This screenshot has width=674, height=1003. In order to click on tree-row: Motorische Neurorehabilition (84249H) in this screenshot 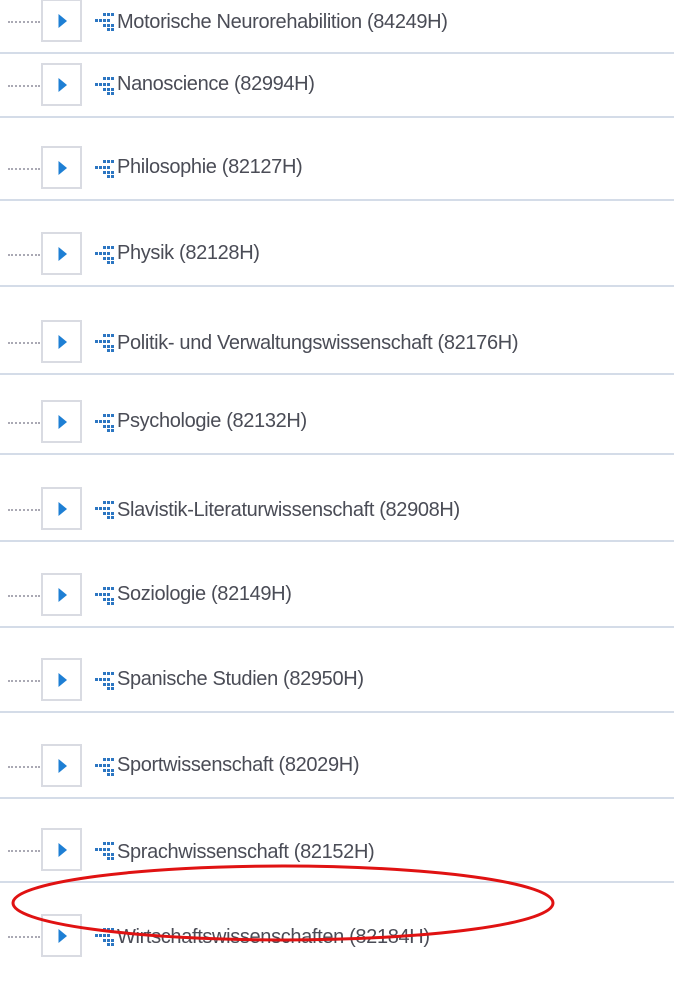, I will do `click(337, 28)`.